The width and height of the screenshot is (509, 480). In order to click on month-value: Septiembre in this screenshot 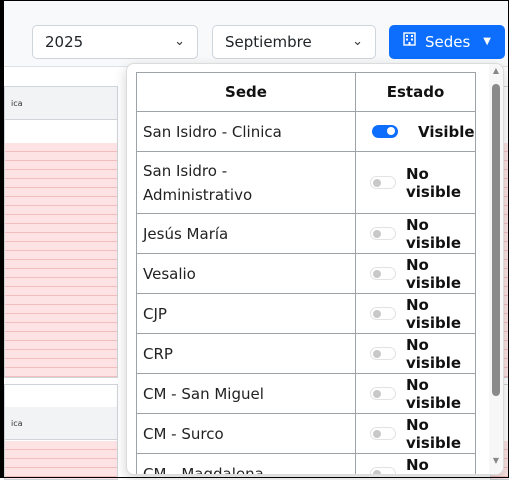, I will do `click(268, 42)`.